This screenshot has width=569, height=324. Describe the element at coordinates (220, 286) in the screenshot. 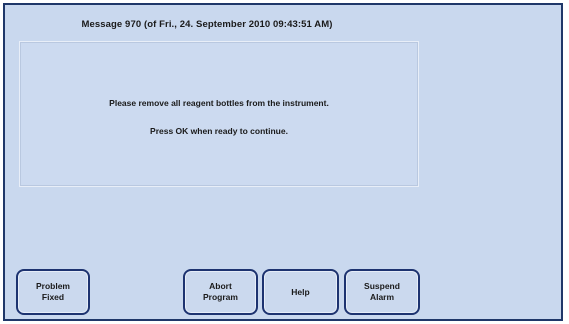

I see `abort-program-label-1: Abort` at that location.